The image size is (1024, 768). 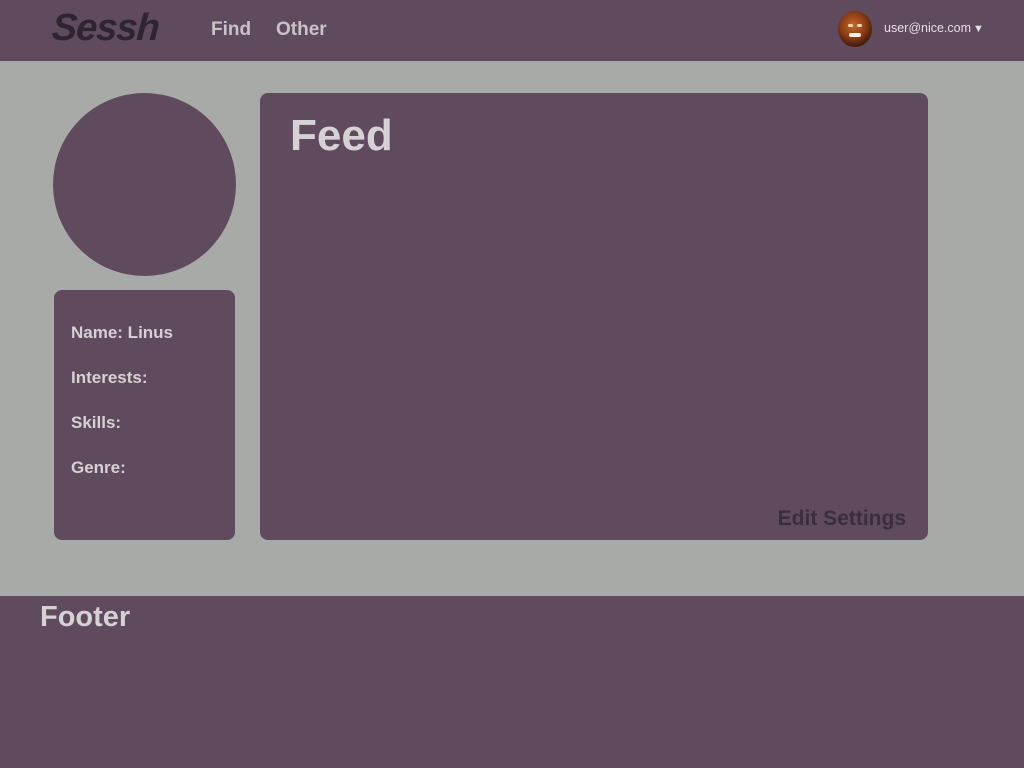 I want to click on profile-photo, so click(x=144, y=184).